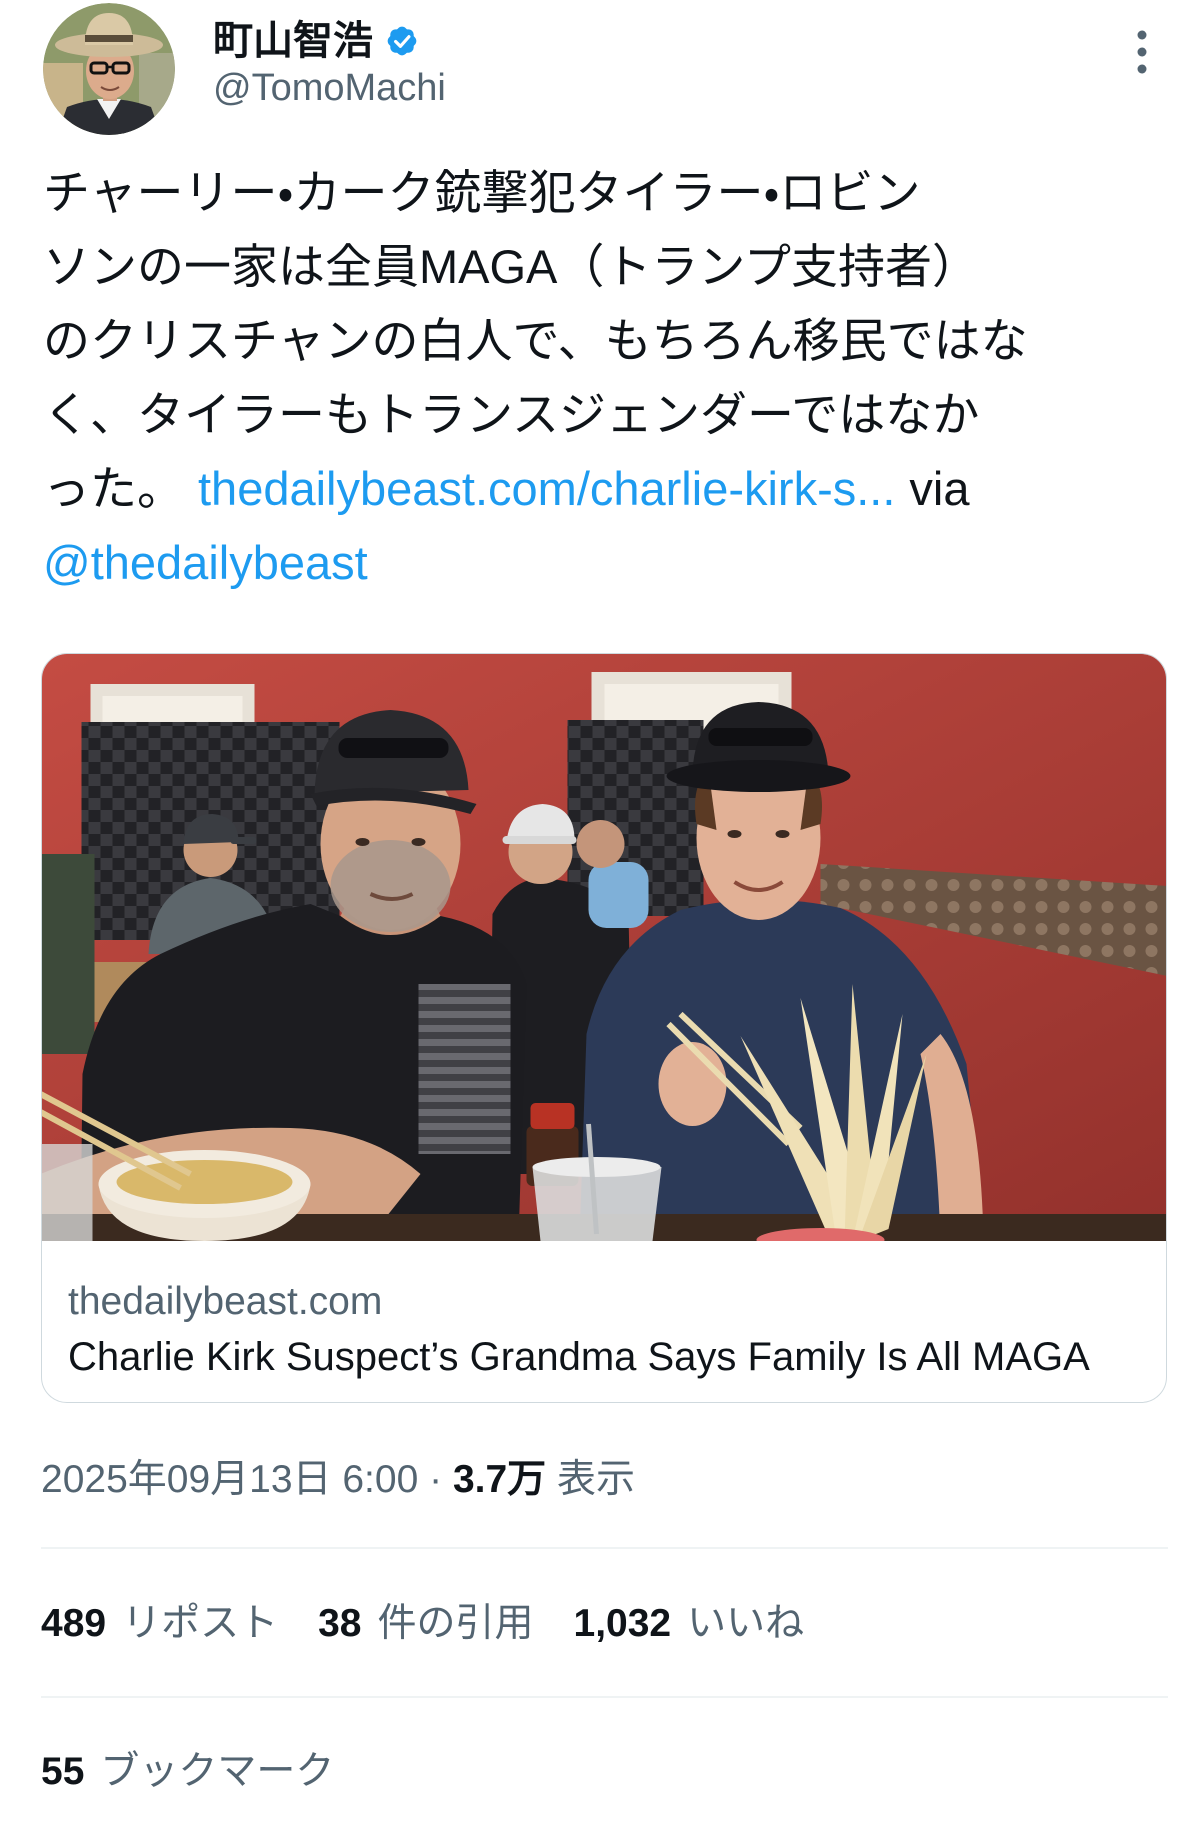 This screenshot has height=1836, width=1200. I want to click on bookmarks-label: ブックマーク, so click(217, 1771).